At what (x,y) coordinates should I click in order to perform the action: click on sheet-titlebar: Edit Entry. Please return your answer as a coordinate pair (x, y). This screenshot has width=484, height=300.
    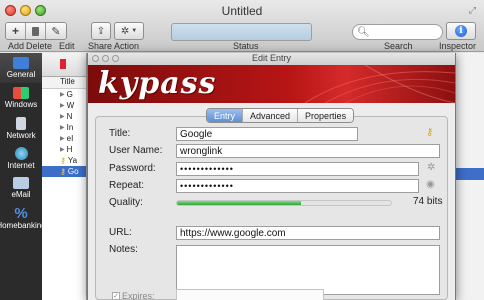
    Looking at the image, I should click on (271, 59).